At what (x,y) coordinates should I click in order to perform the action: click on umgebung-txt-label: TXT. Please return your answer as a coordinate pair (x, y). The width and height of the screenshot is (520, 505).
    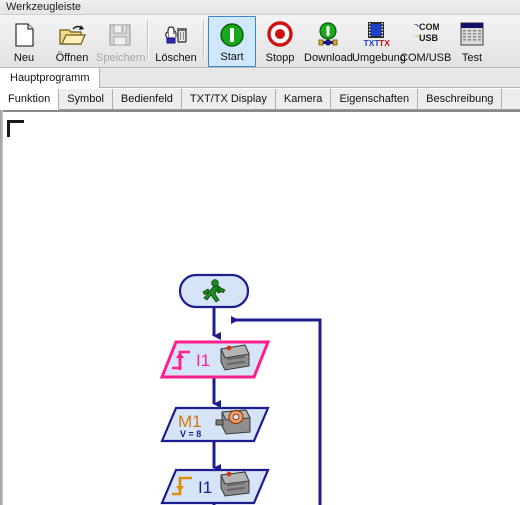
    Looking at the image, I should click on (372, 43).